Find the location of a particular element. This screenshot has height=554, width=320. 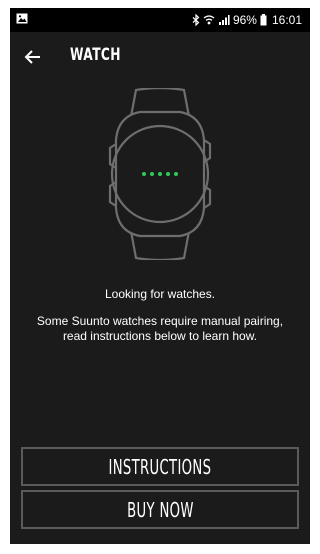

watch-icon is located at coordinates (160, 174).